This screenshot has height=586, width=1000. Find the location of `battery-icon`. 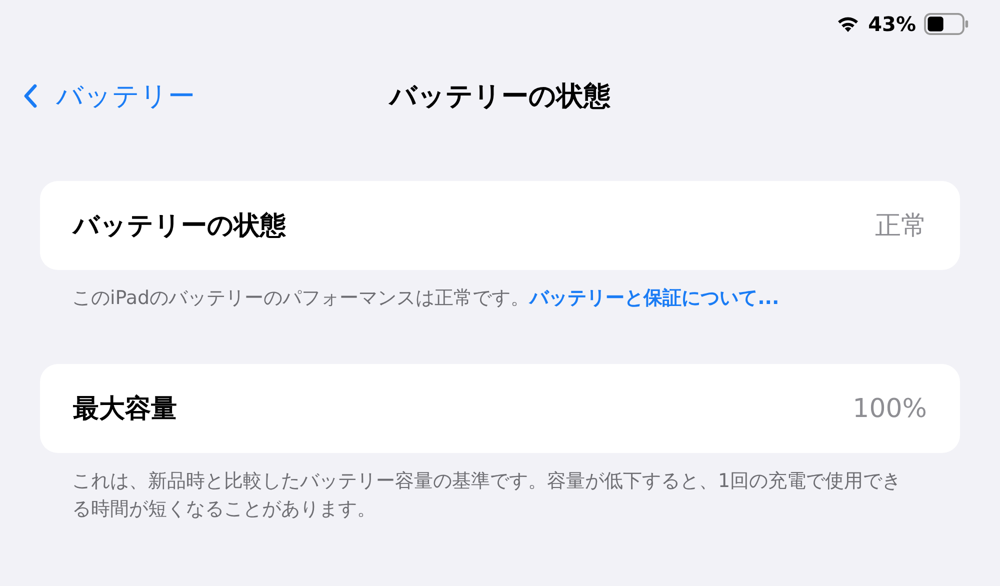

battery-icon is located at coordinates (947, 24).